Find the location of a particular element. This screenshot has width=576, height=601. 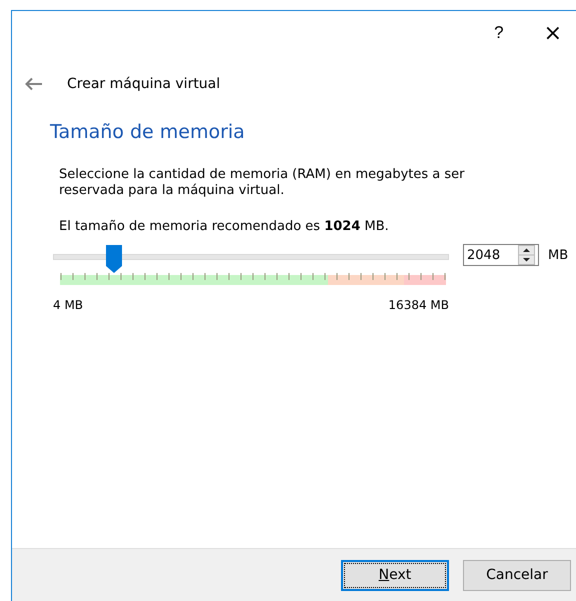

back-arrow-icon is located at coordinates (34, 84).